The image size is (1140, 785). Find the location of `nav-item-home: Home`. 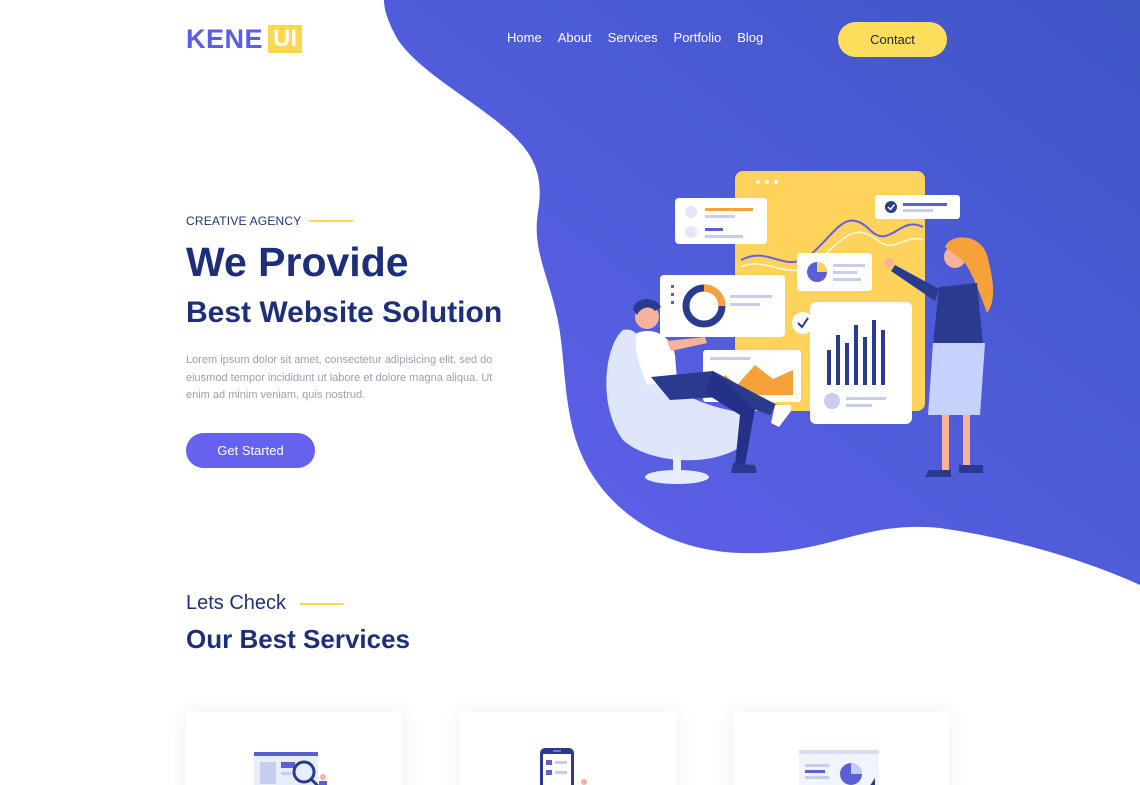

nav-item-home: Home is located at coordinates (524, 38).